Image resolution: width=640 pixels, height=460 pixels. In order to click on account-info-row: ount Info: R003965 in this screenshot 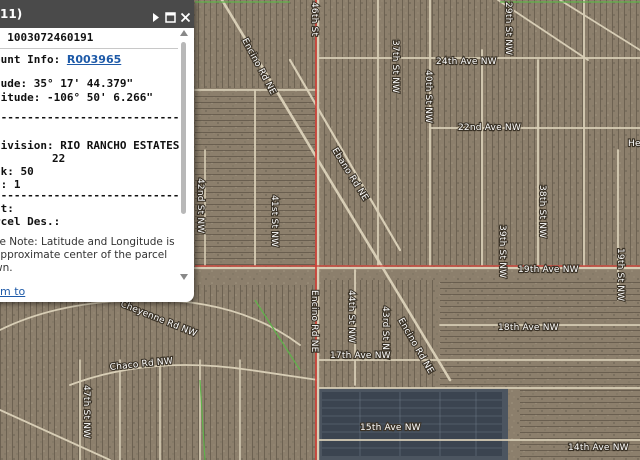, I will do `click(60, 59)`.